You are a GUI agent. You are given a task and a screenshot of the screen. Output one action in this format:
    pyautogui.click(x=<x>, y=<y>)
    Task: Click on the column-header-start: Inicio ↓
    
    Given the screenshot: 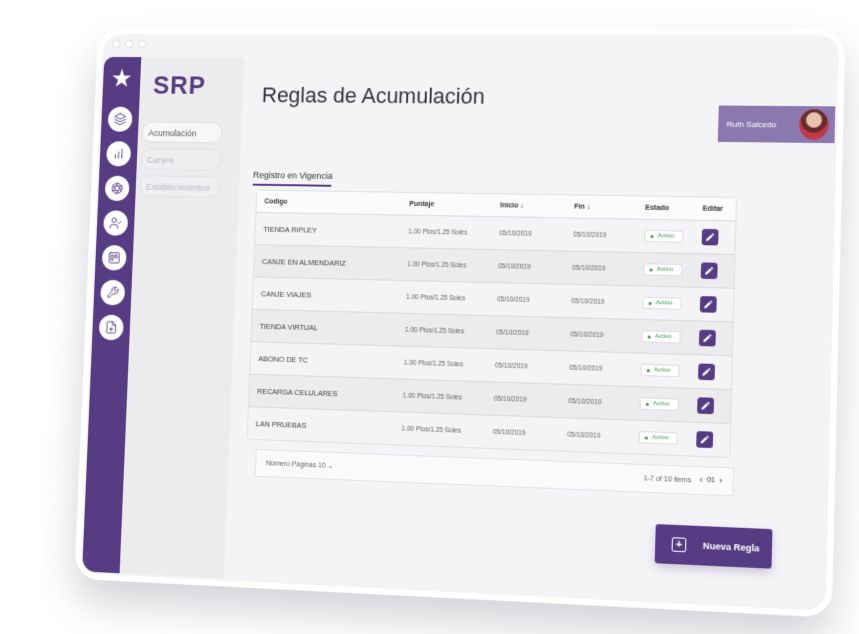 What is the action you would take?
    pyautogui.click(x=537, y=206)
    